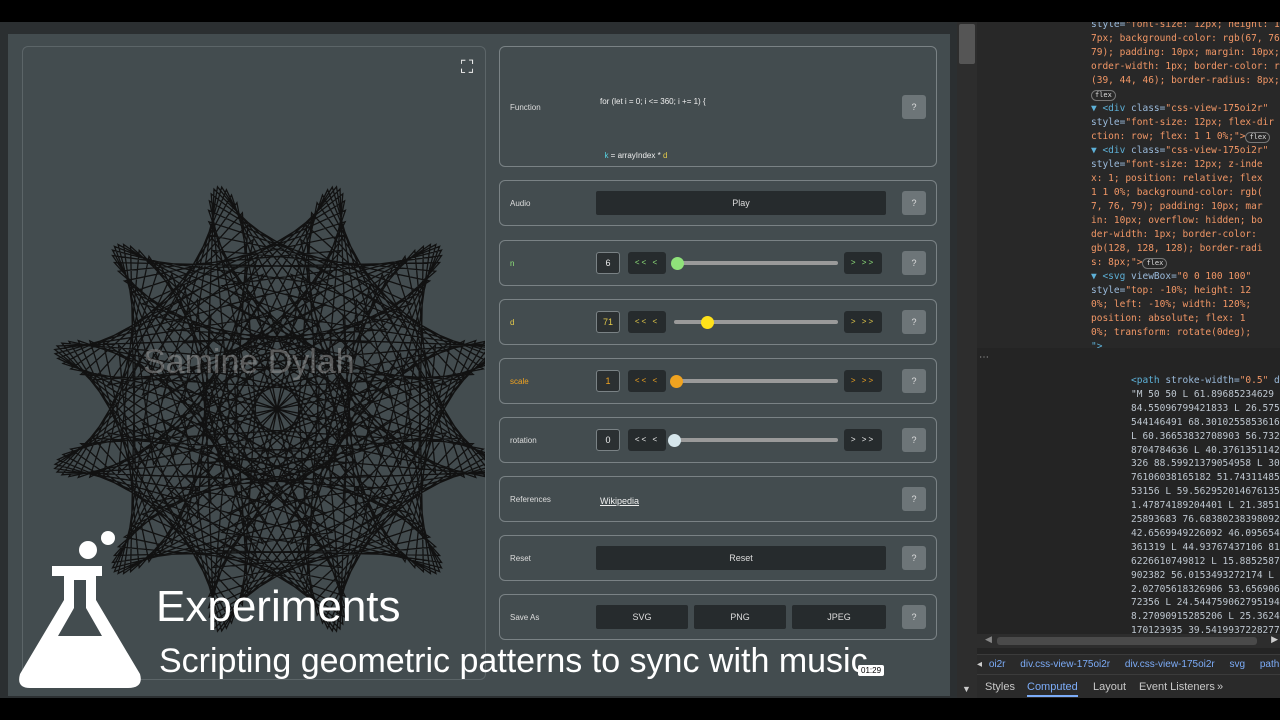 The width and height of the screenshot is (1280, 720). I want to click on code-token: 42.6569949226092 46.0956549, so click(1205, 533).